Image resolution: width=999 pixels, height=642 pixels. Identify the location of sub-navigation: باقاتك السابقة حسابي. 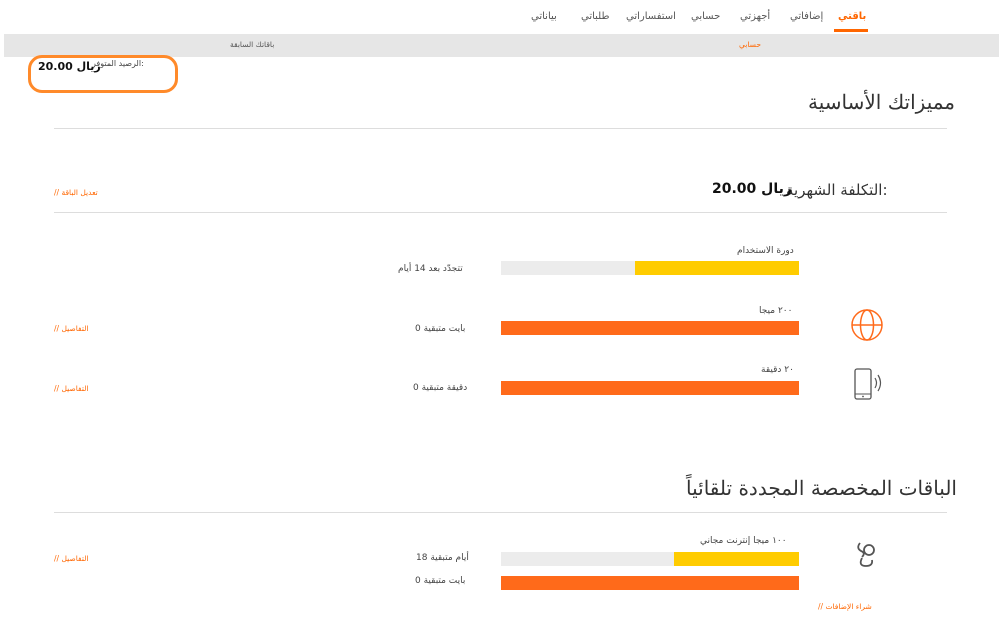
(501, 45).